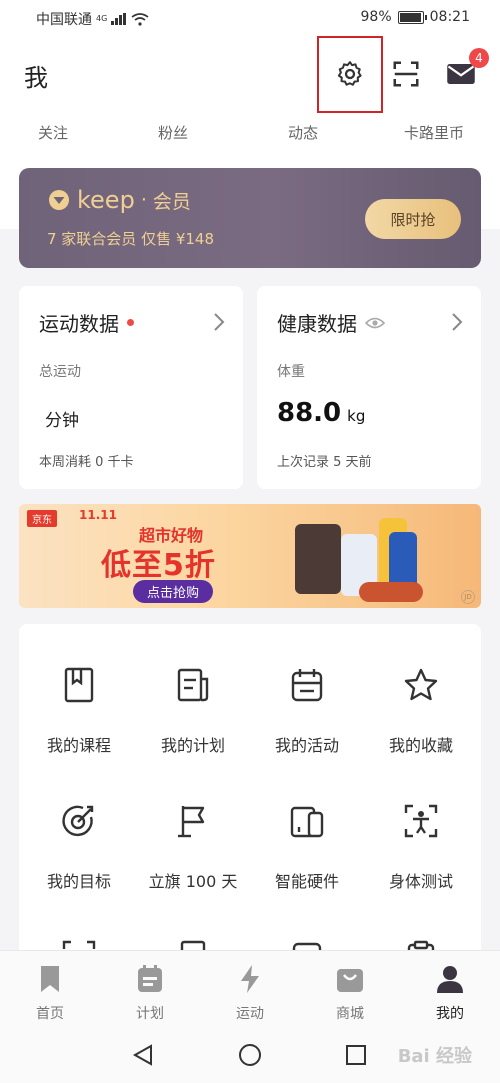  What do you see at coordinates (291, 372) in the screenshot?
I see `weight-label: 体重` at bounding box center [291, 372].